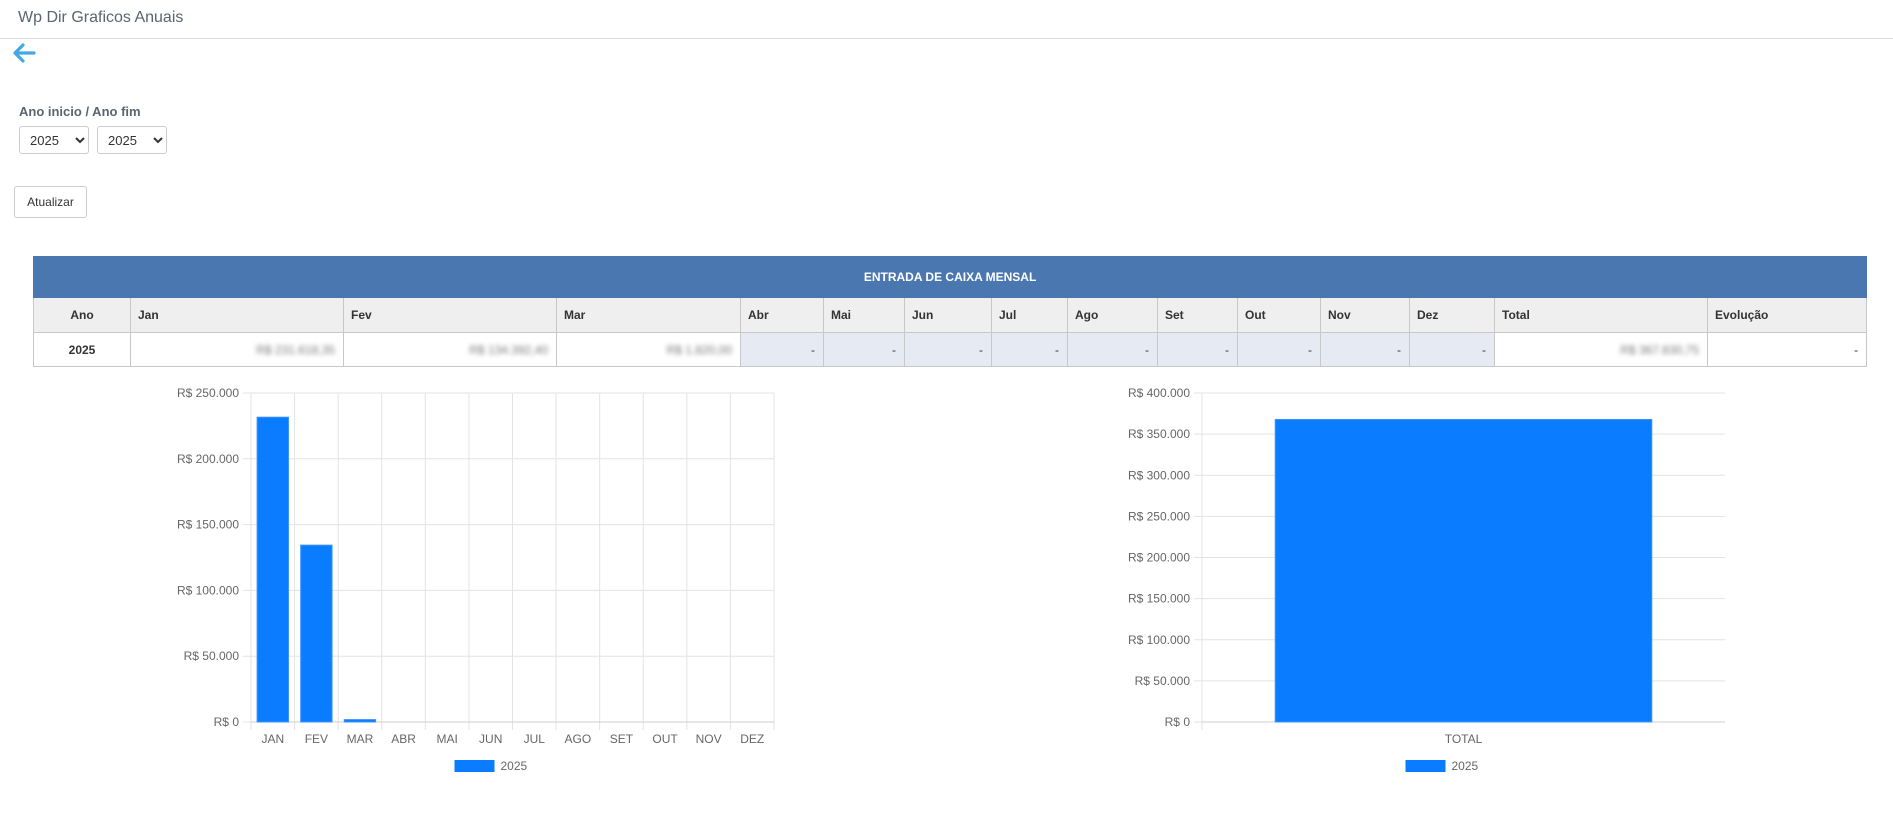  I want to click on x-tick-label: AGO, so click(578, 739).